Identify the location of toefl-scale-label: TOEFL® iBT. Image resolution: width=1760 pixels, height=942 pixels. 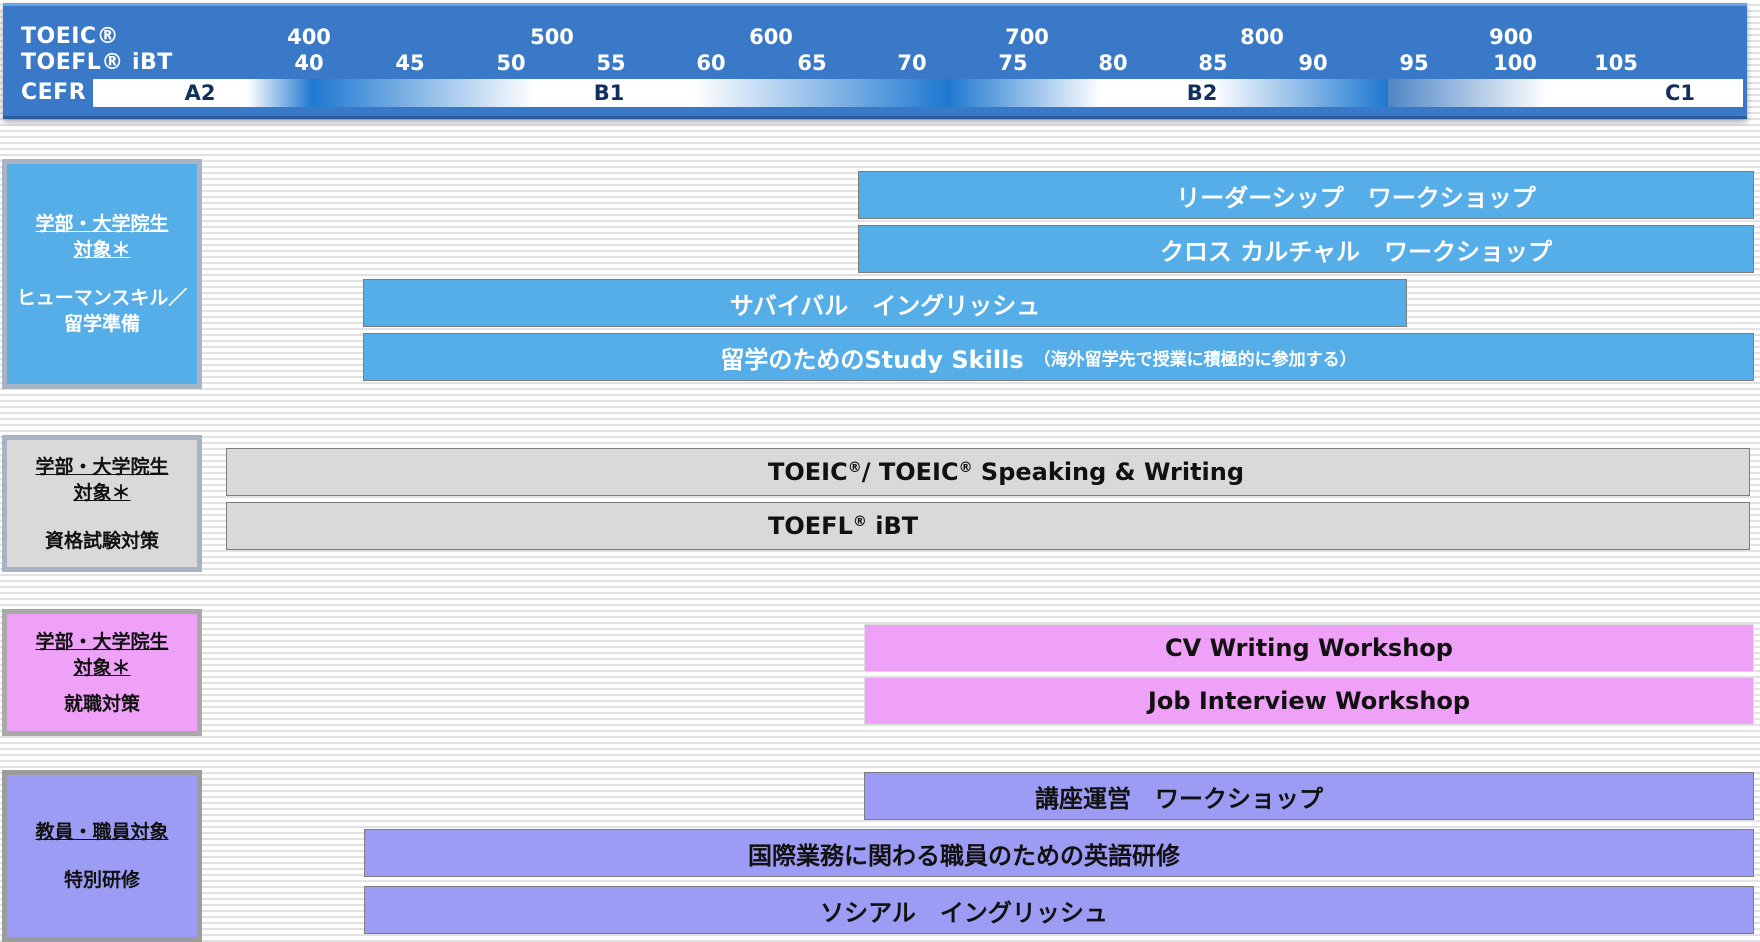
(97, 62).